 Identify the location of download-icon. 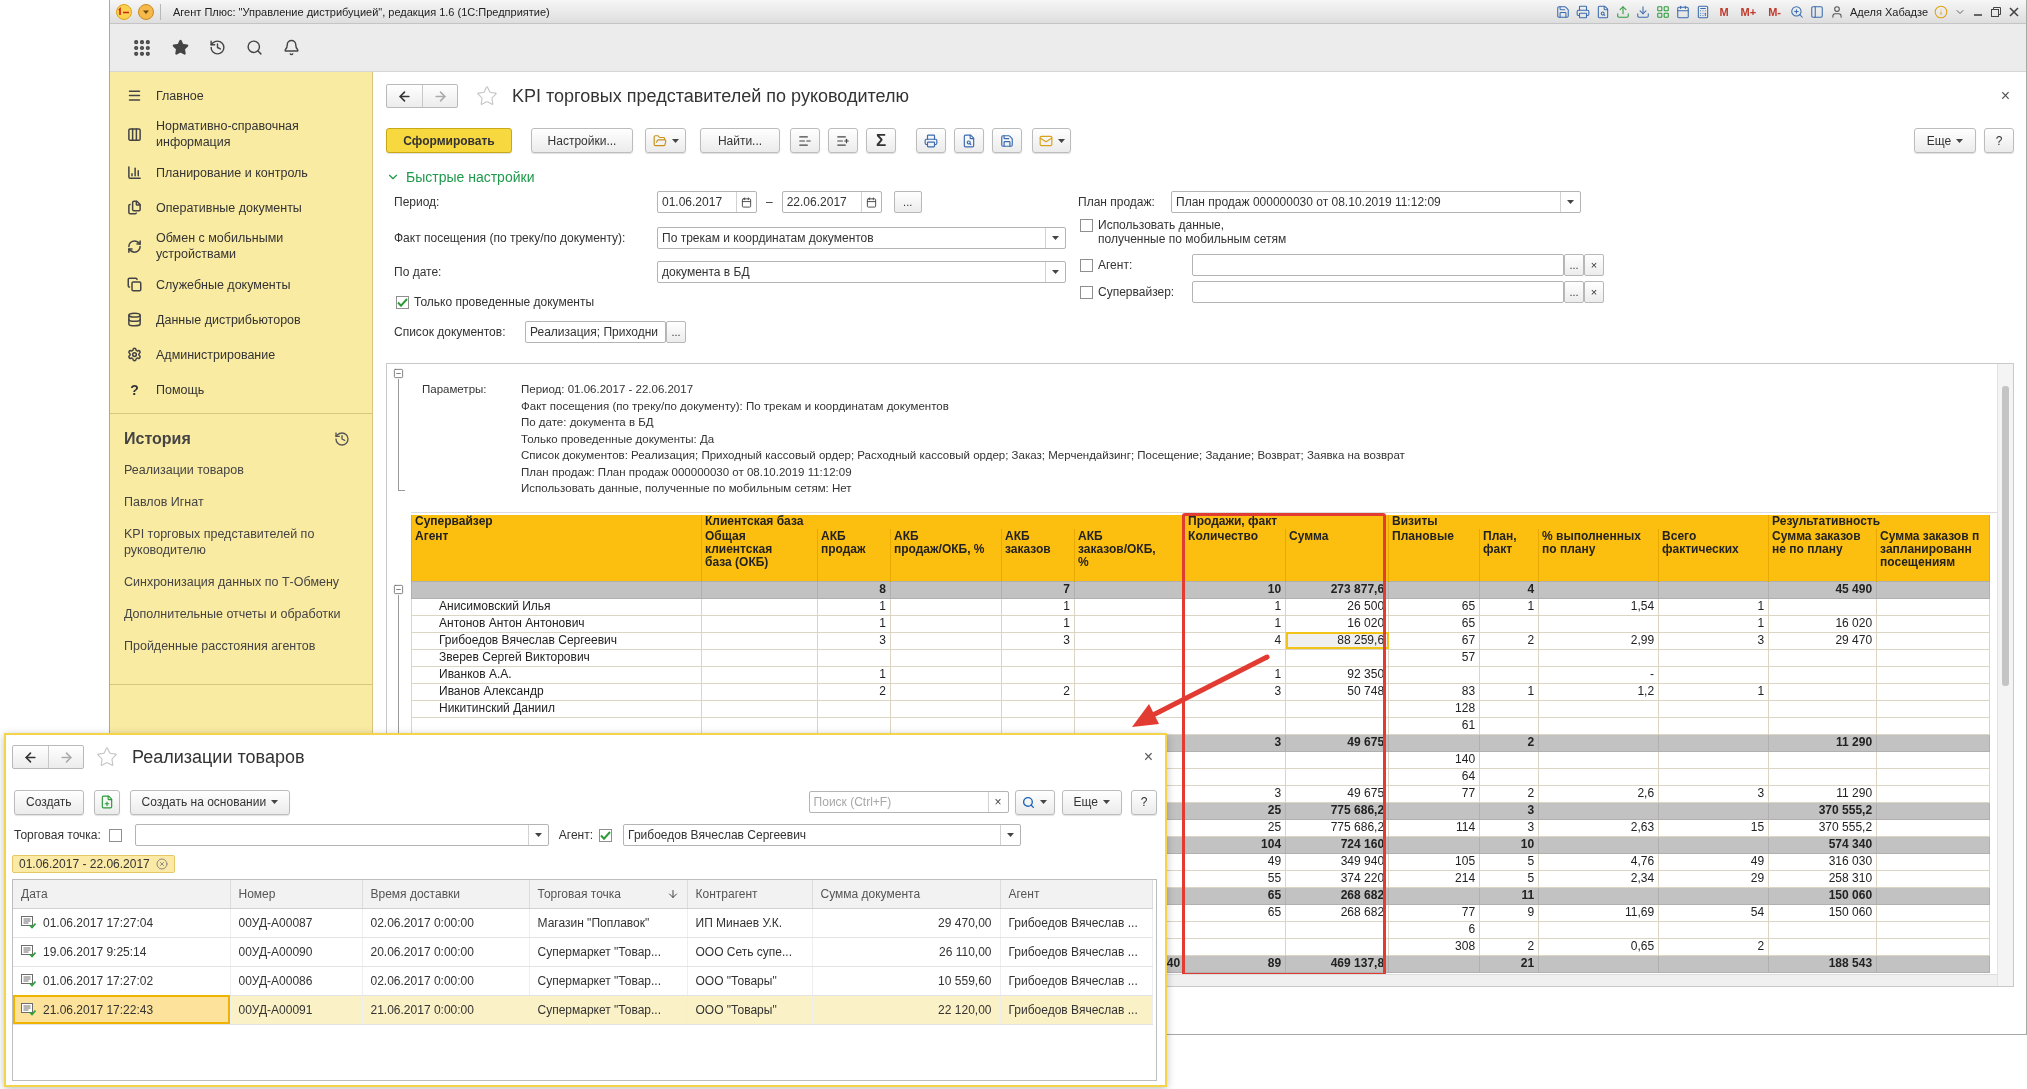
(1643, 11).